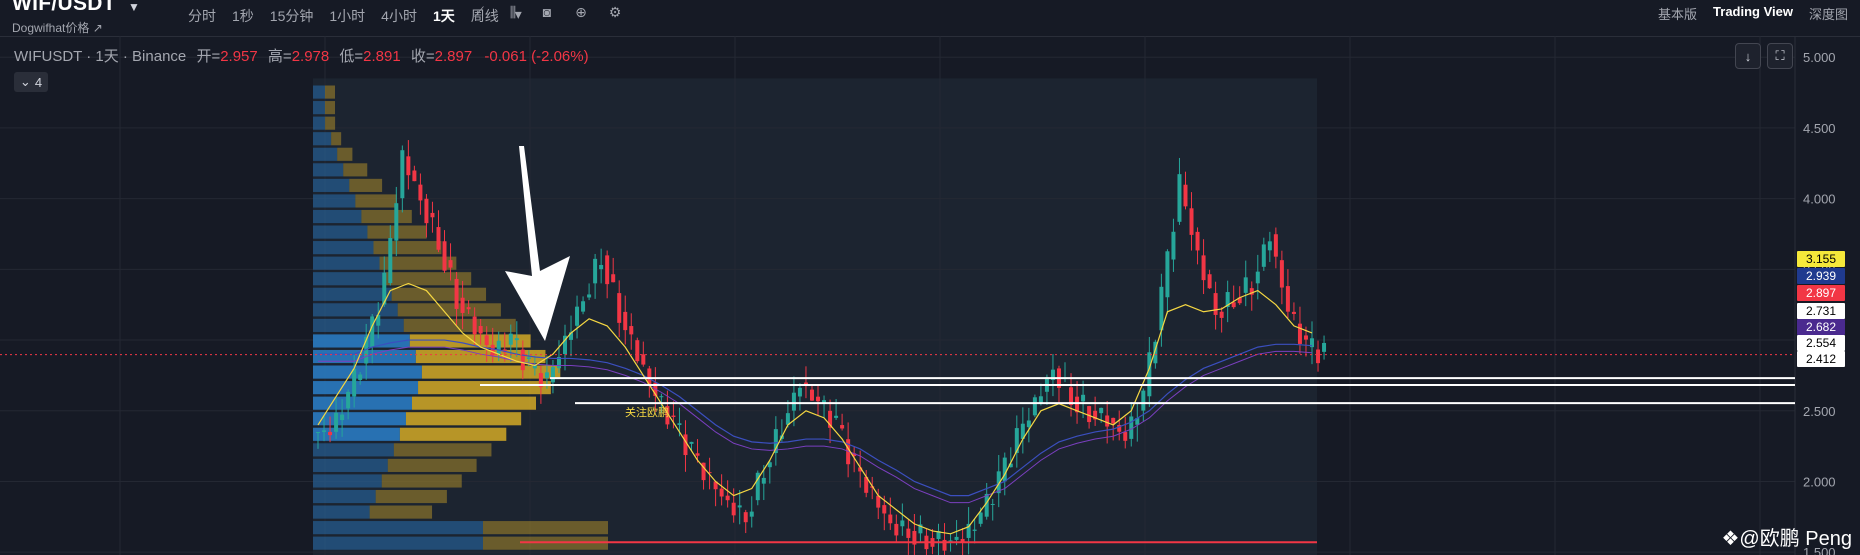 The width and height of the screenshot is (1860, 555). Describe the element at coordinates (57, 27) in the screenshot. I see `symbol-subtitle: Dogwifhat价格 ↗` at that location.